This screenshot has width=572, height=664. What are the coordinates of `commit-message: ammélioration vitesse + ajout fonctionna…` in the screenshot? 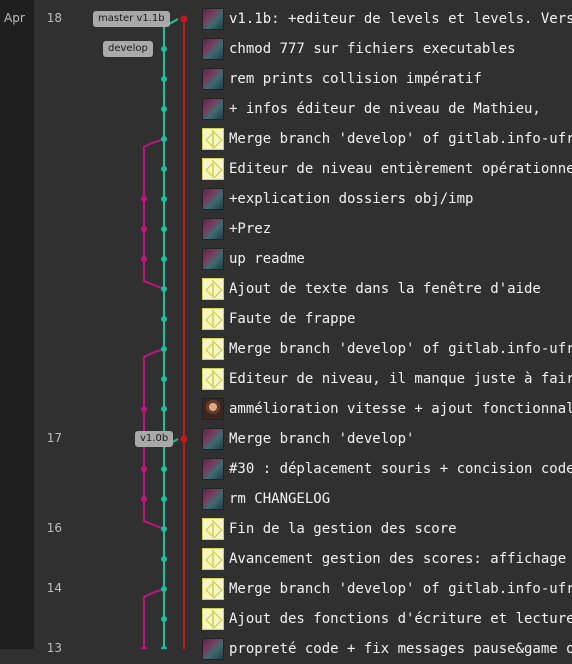 It's located at (400, 409).